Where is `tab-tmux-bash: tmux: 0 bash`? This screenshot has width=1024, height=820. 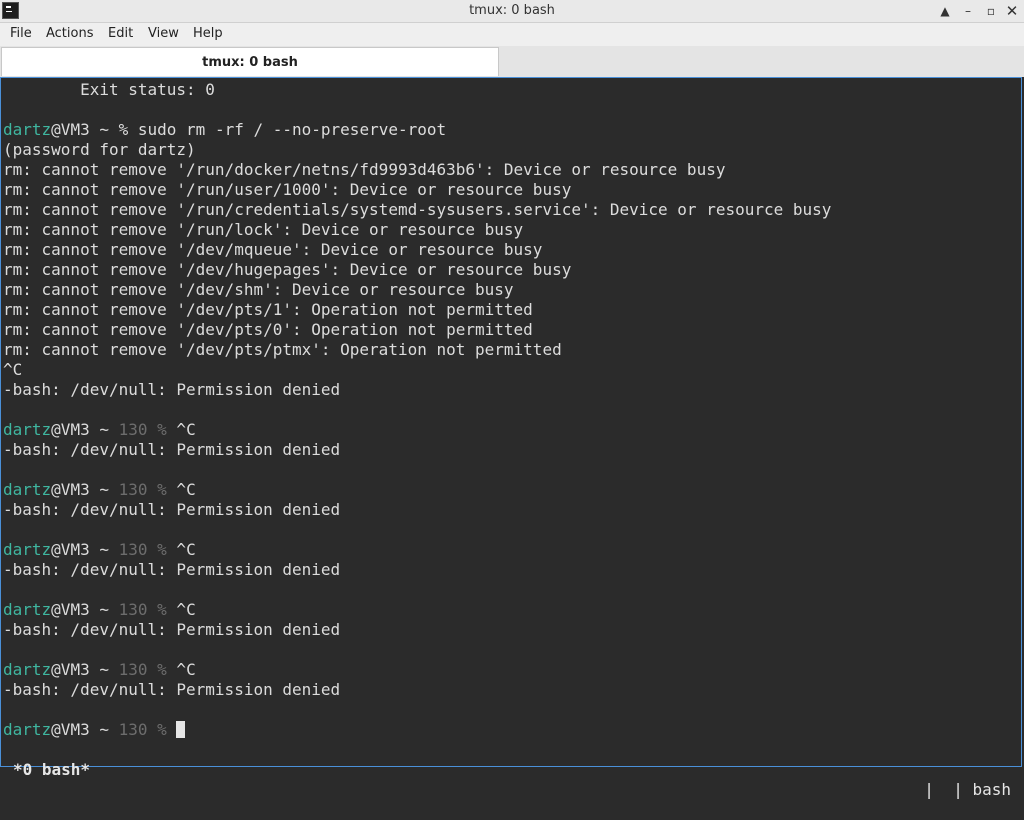 tab-tmux-bash: tmux: 0 bash is located at coordinates (250, 61).